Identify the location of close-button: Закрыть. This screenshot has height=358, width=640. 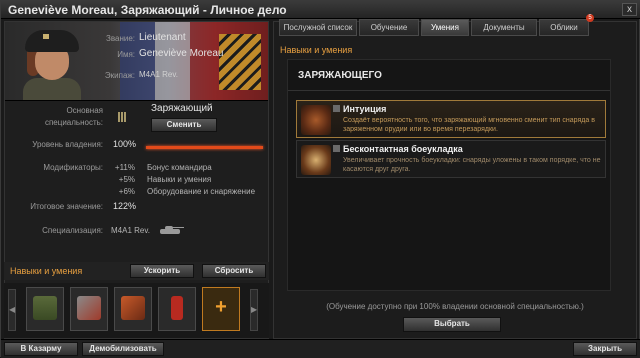
(605, 349).